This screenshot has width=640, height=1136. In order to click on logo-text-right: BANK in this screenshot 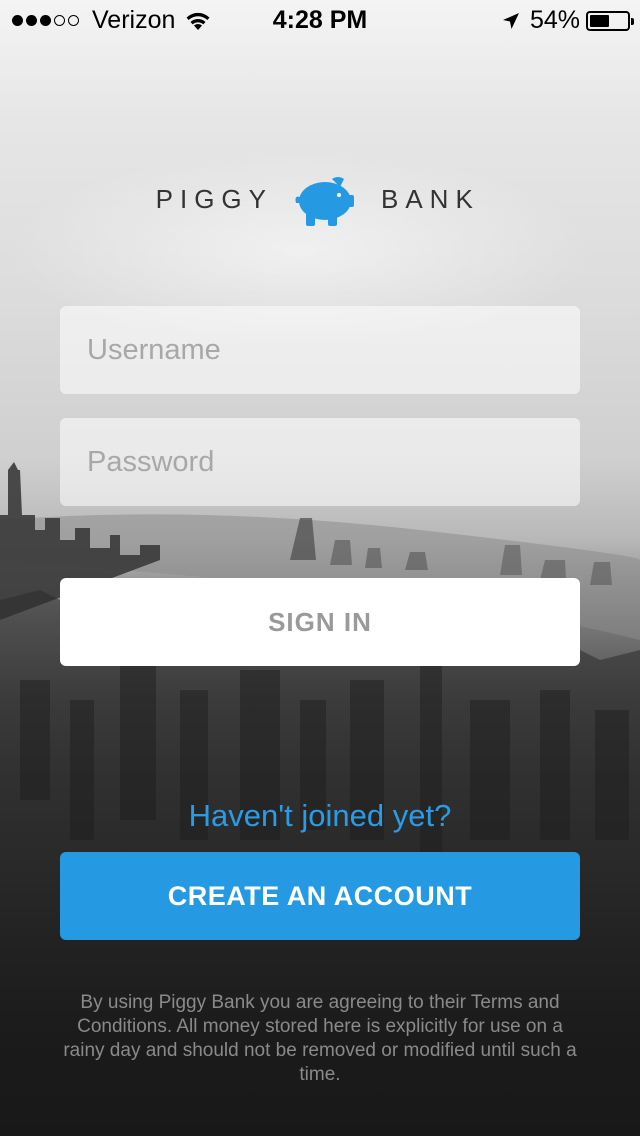, I will do `click(430, 199)`.